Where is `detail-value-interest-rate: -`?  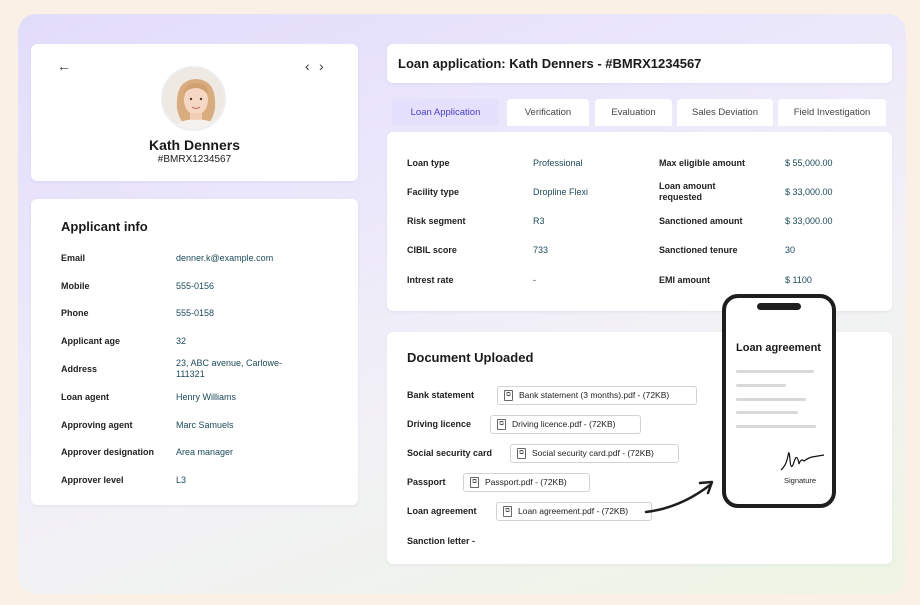 detail-value-interest-rate: - is located at coordinates (534, 280).